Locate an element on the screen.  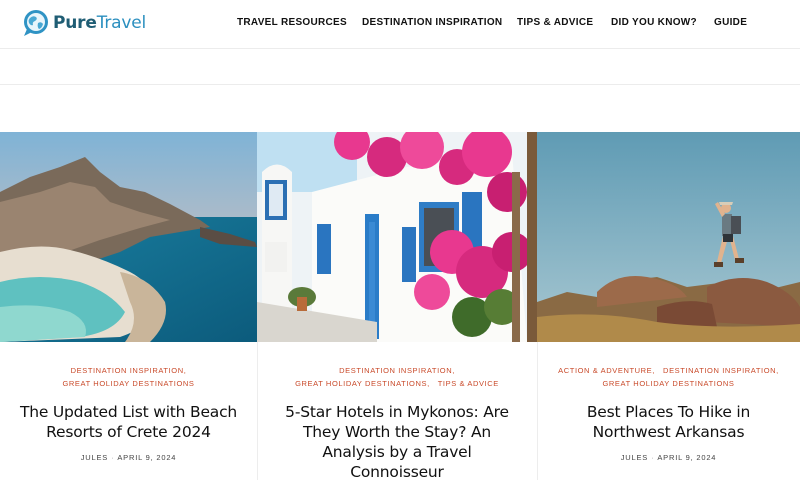
post-image-hiker is located at coordinates (668, 237).